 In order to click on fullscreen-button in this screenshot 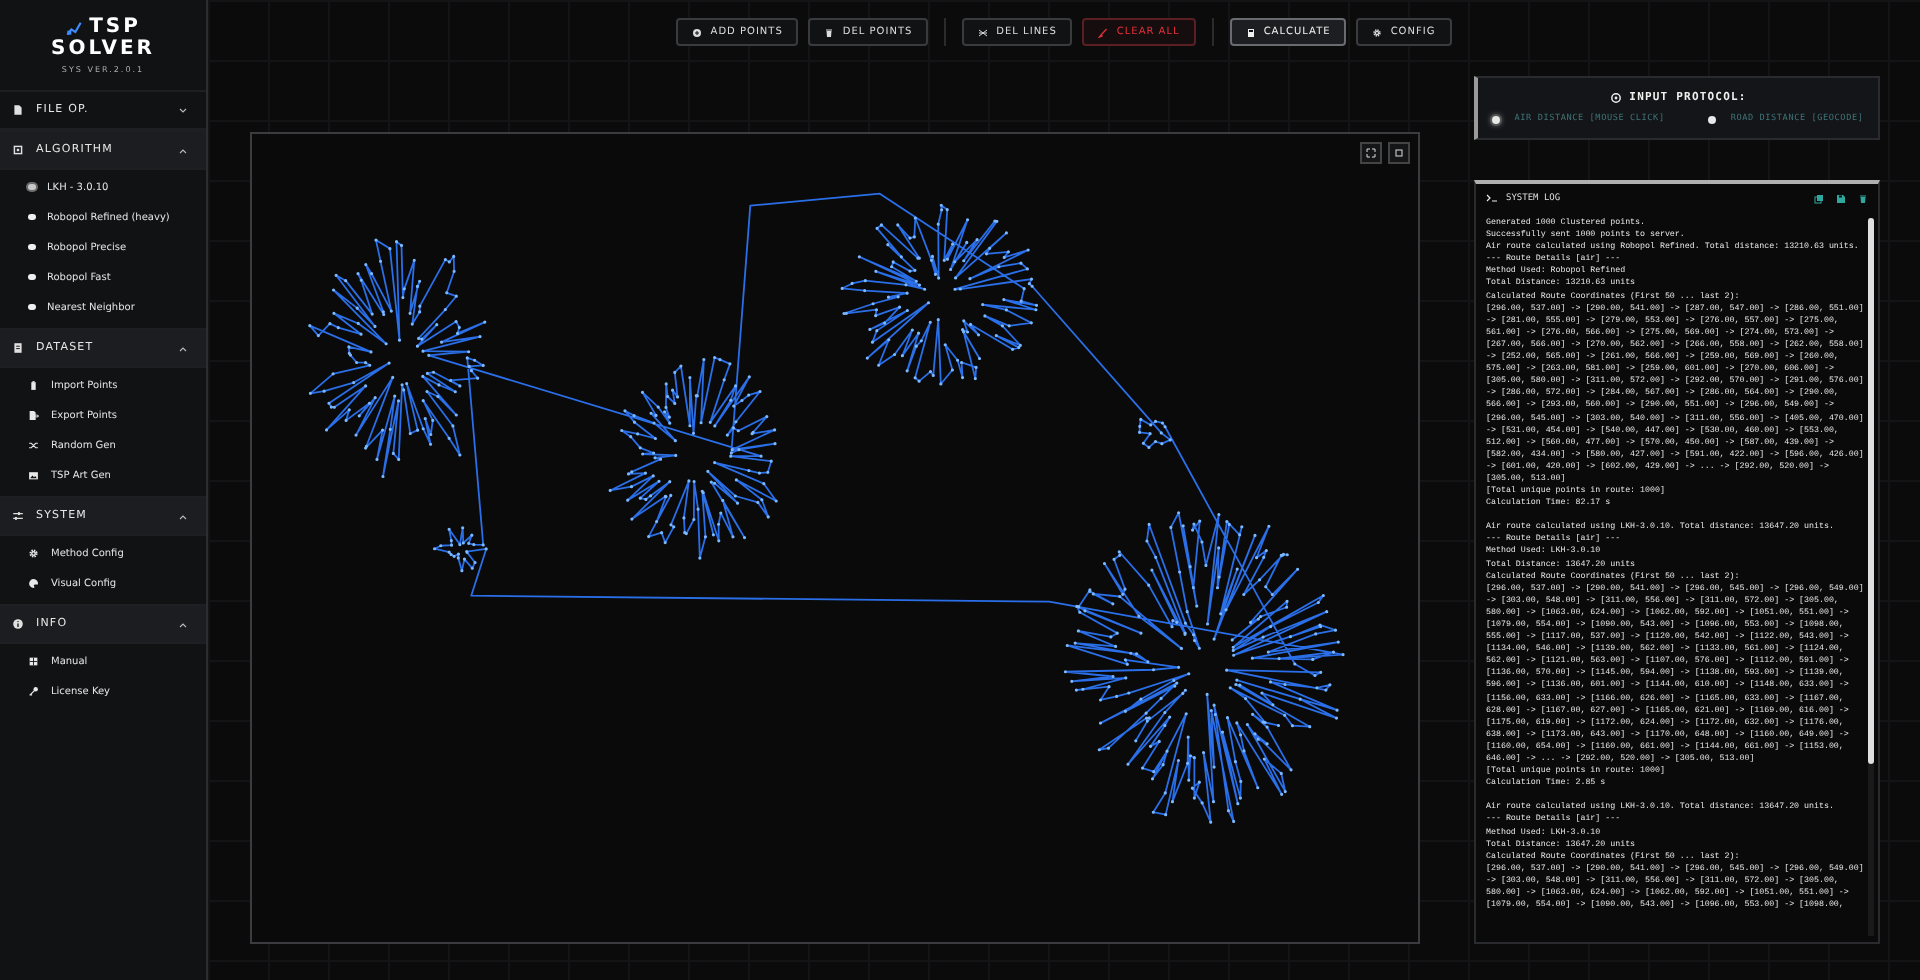, I will do `click(1371, 153)`.